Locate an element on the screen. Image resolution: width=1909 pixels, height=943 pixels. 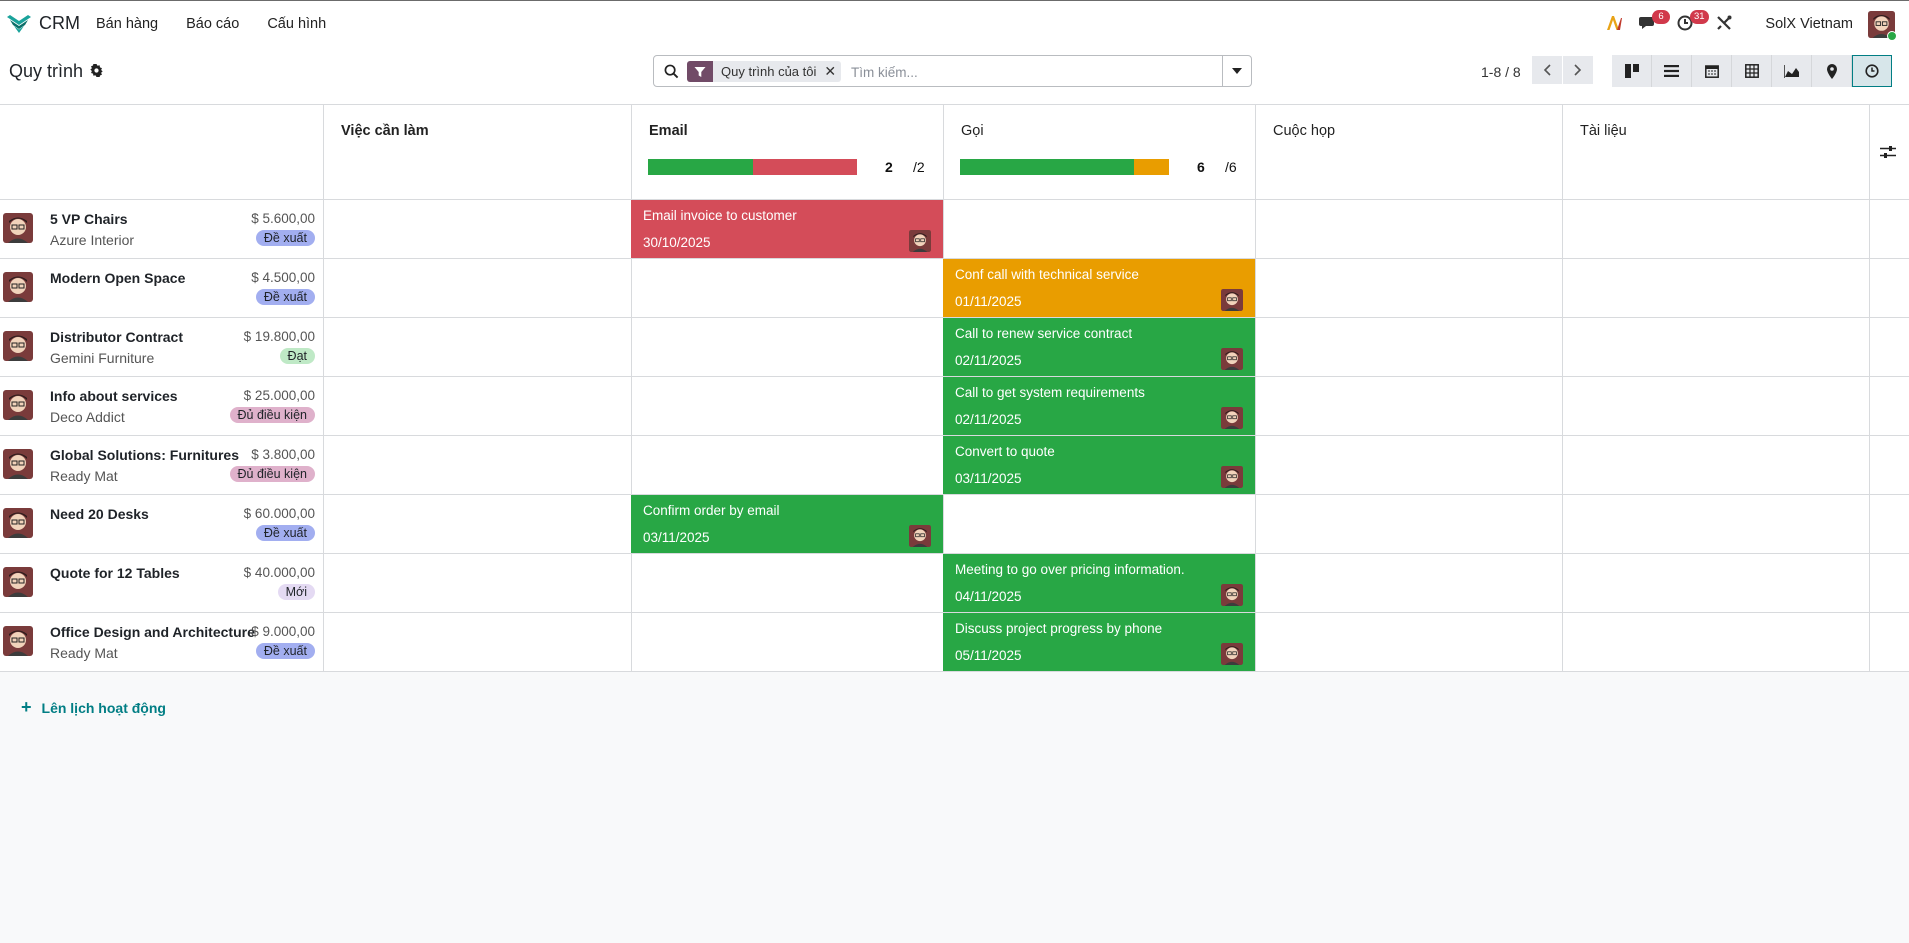
activity-card: Convert to quote 03/11/2025 is located at coordinates (1099, 465).